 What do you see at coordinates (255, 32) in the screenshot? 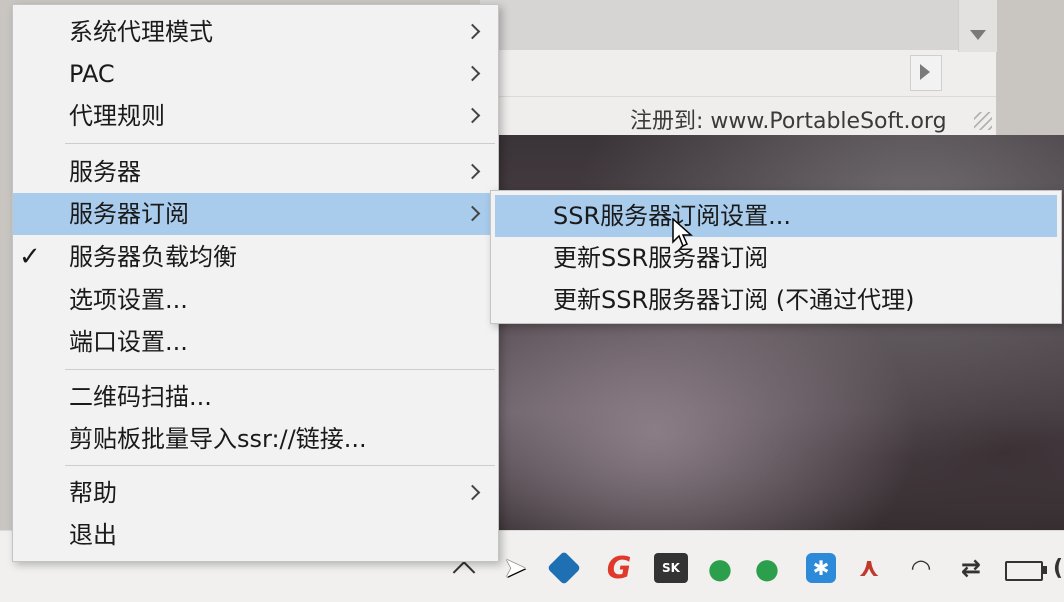
I see `menu-item-system-proxy-mode: 系统代理模式` at bounding box center [255, 32].